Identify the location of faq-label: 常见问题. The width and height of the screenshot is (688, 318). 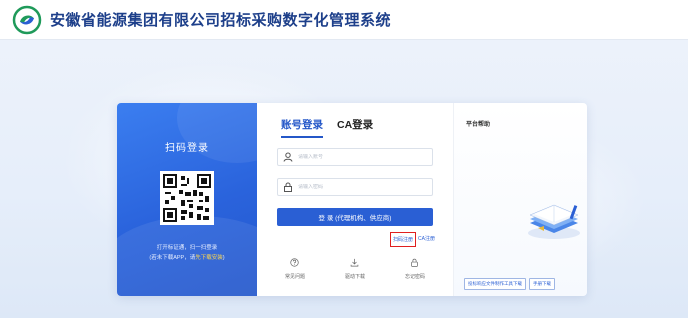
(294, 277).